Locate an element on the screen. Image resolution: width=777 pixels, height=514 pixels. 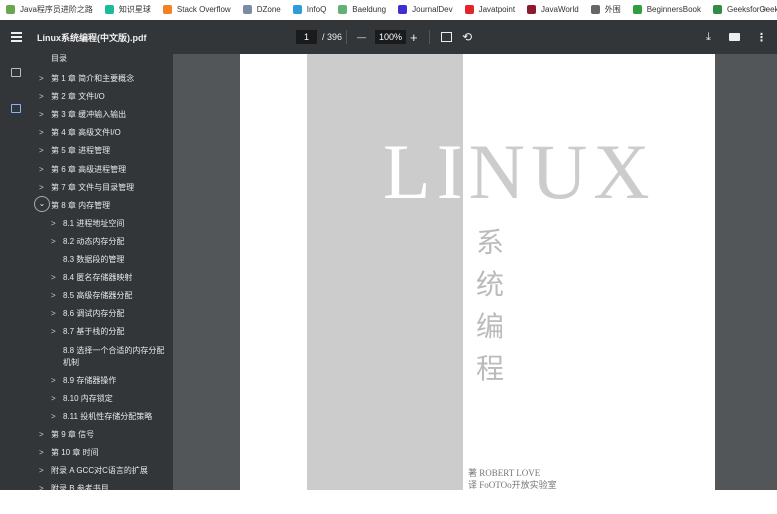
bookmark-item: 外围 is located at coordinates (605, 9).